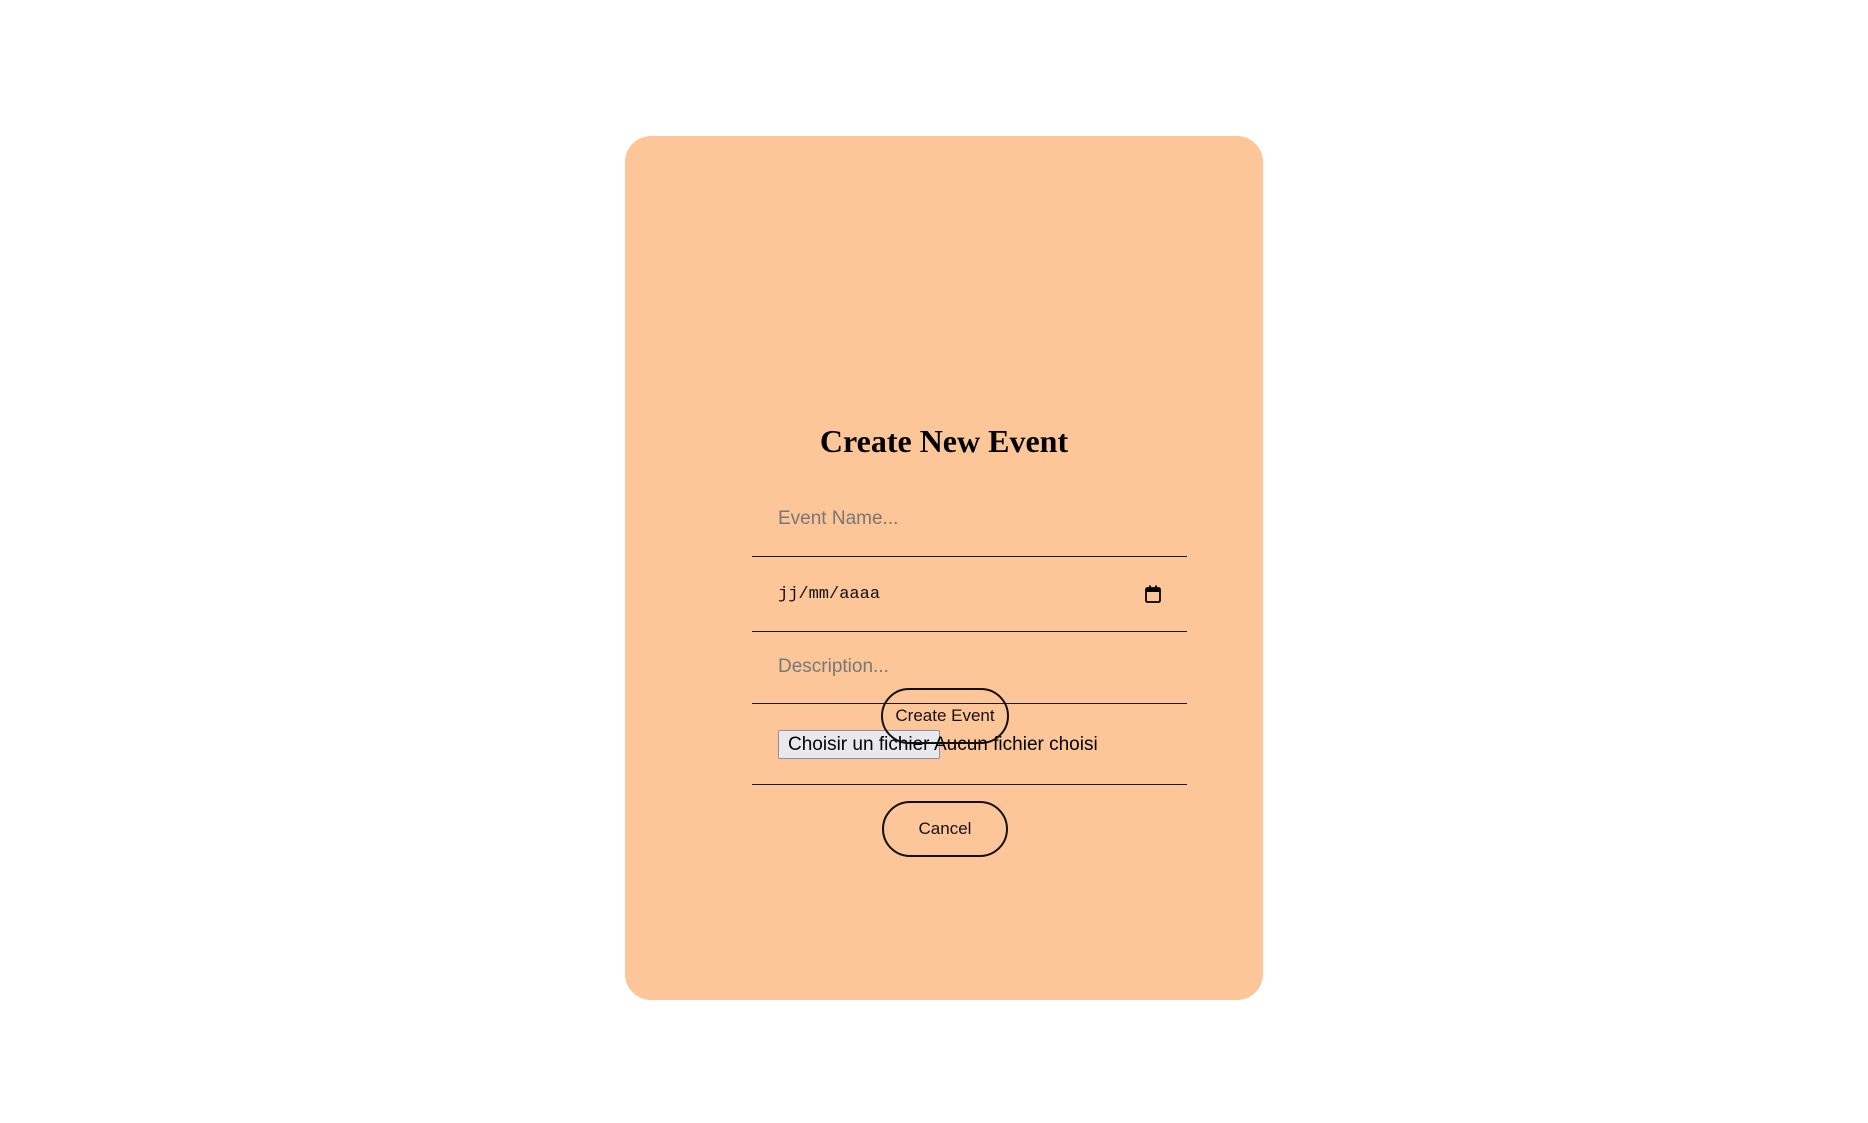 The width and height of the screenshot is (1868, 1123). Describe the element at coordinates (945, 829) in the screenshot. I see `cancel-button: Cancel` at that location.